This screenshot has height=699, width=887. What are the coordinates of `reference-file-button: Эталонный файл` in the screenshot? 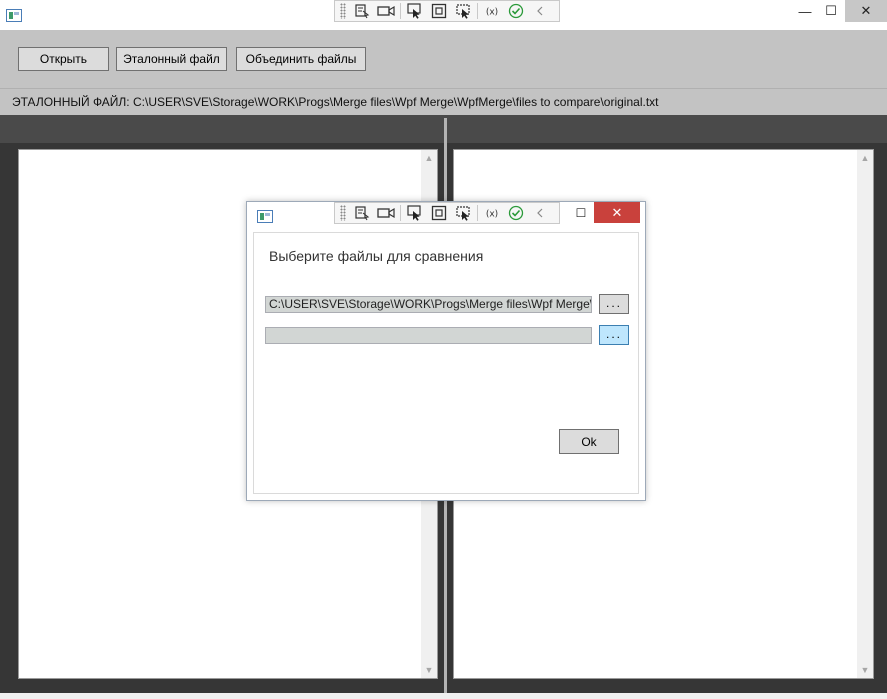 It's located at (171, 59).